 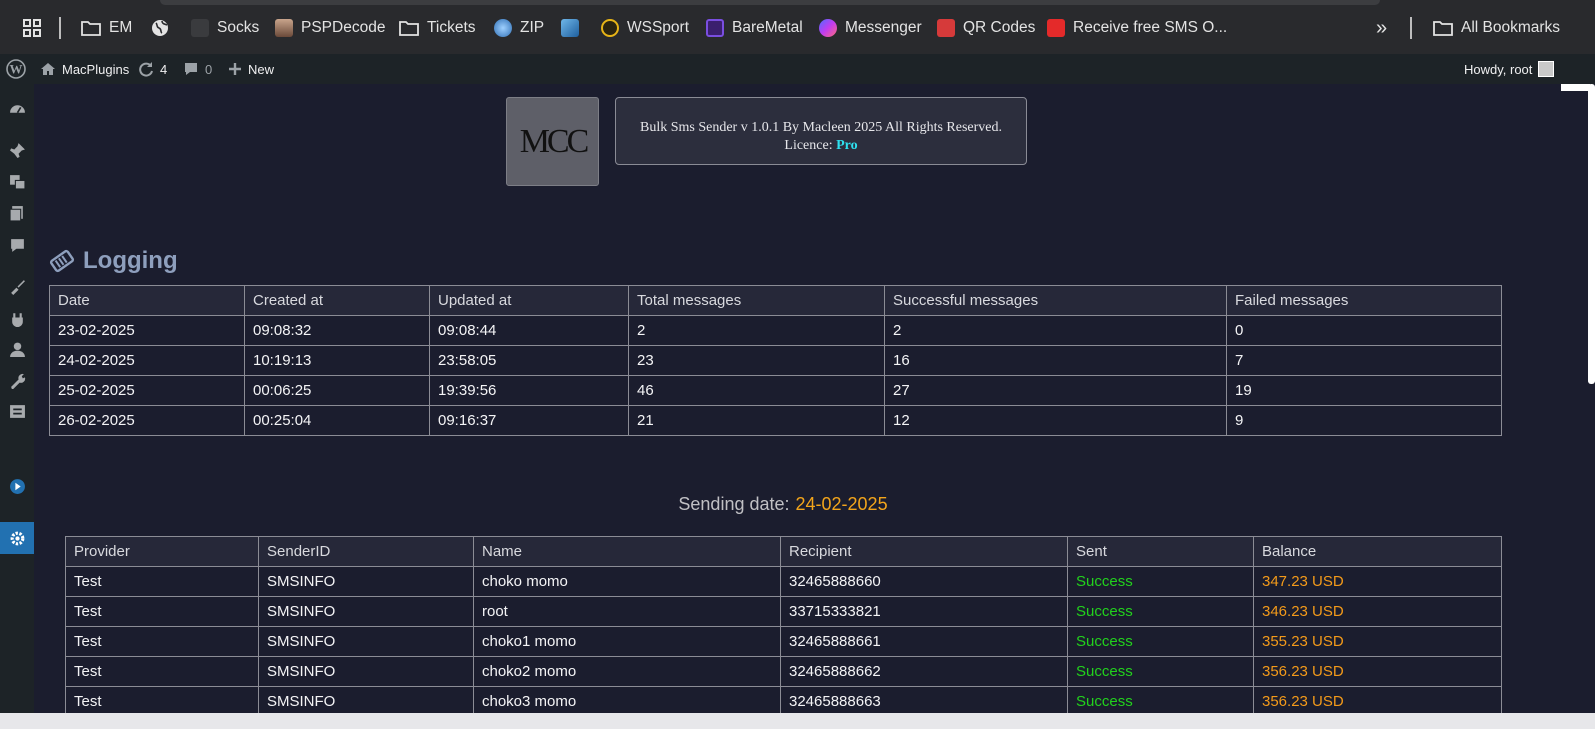 I want to click on avatar, so click(x=1546, y=69).